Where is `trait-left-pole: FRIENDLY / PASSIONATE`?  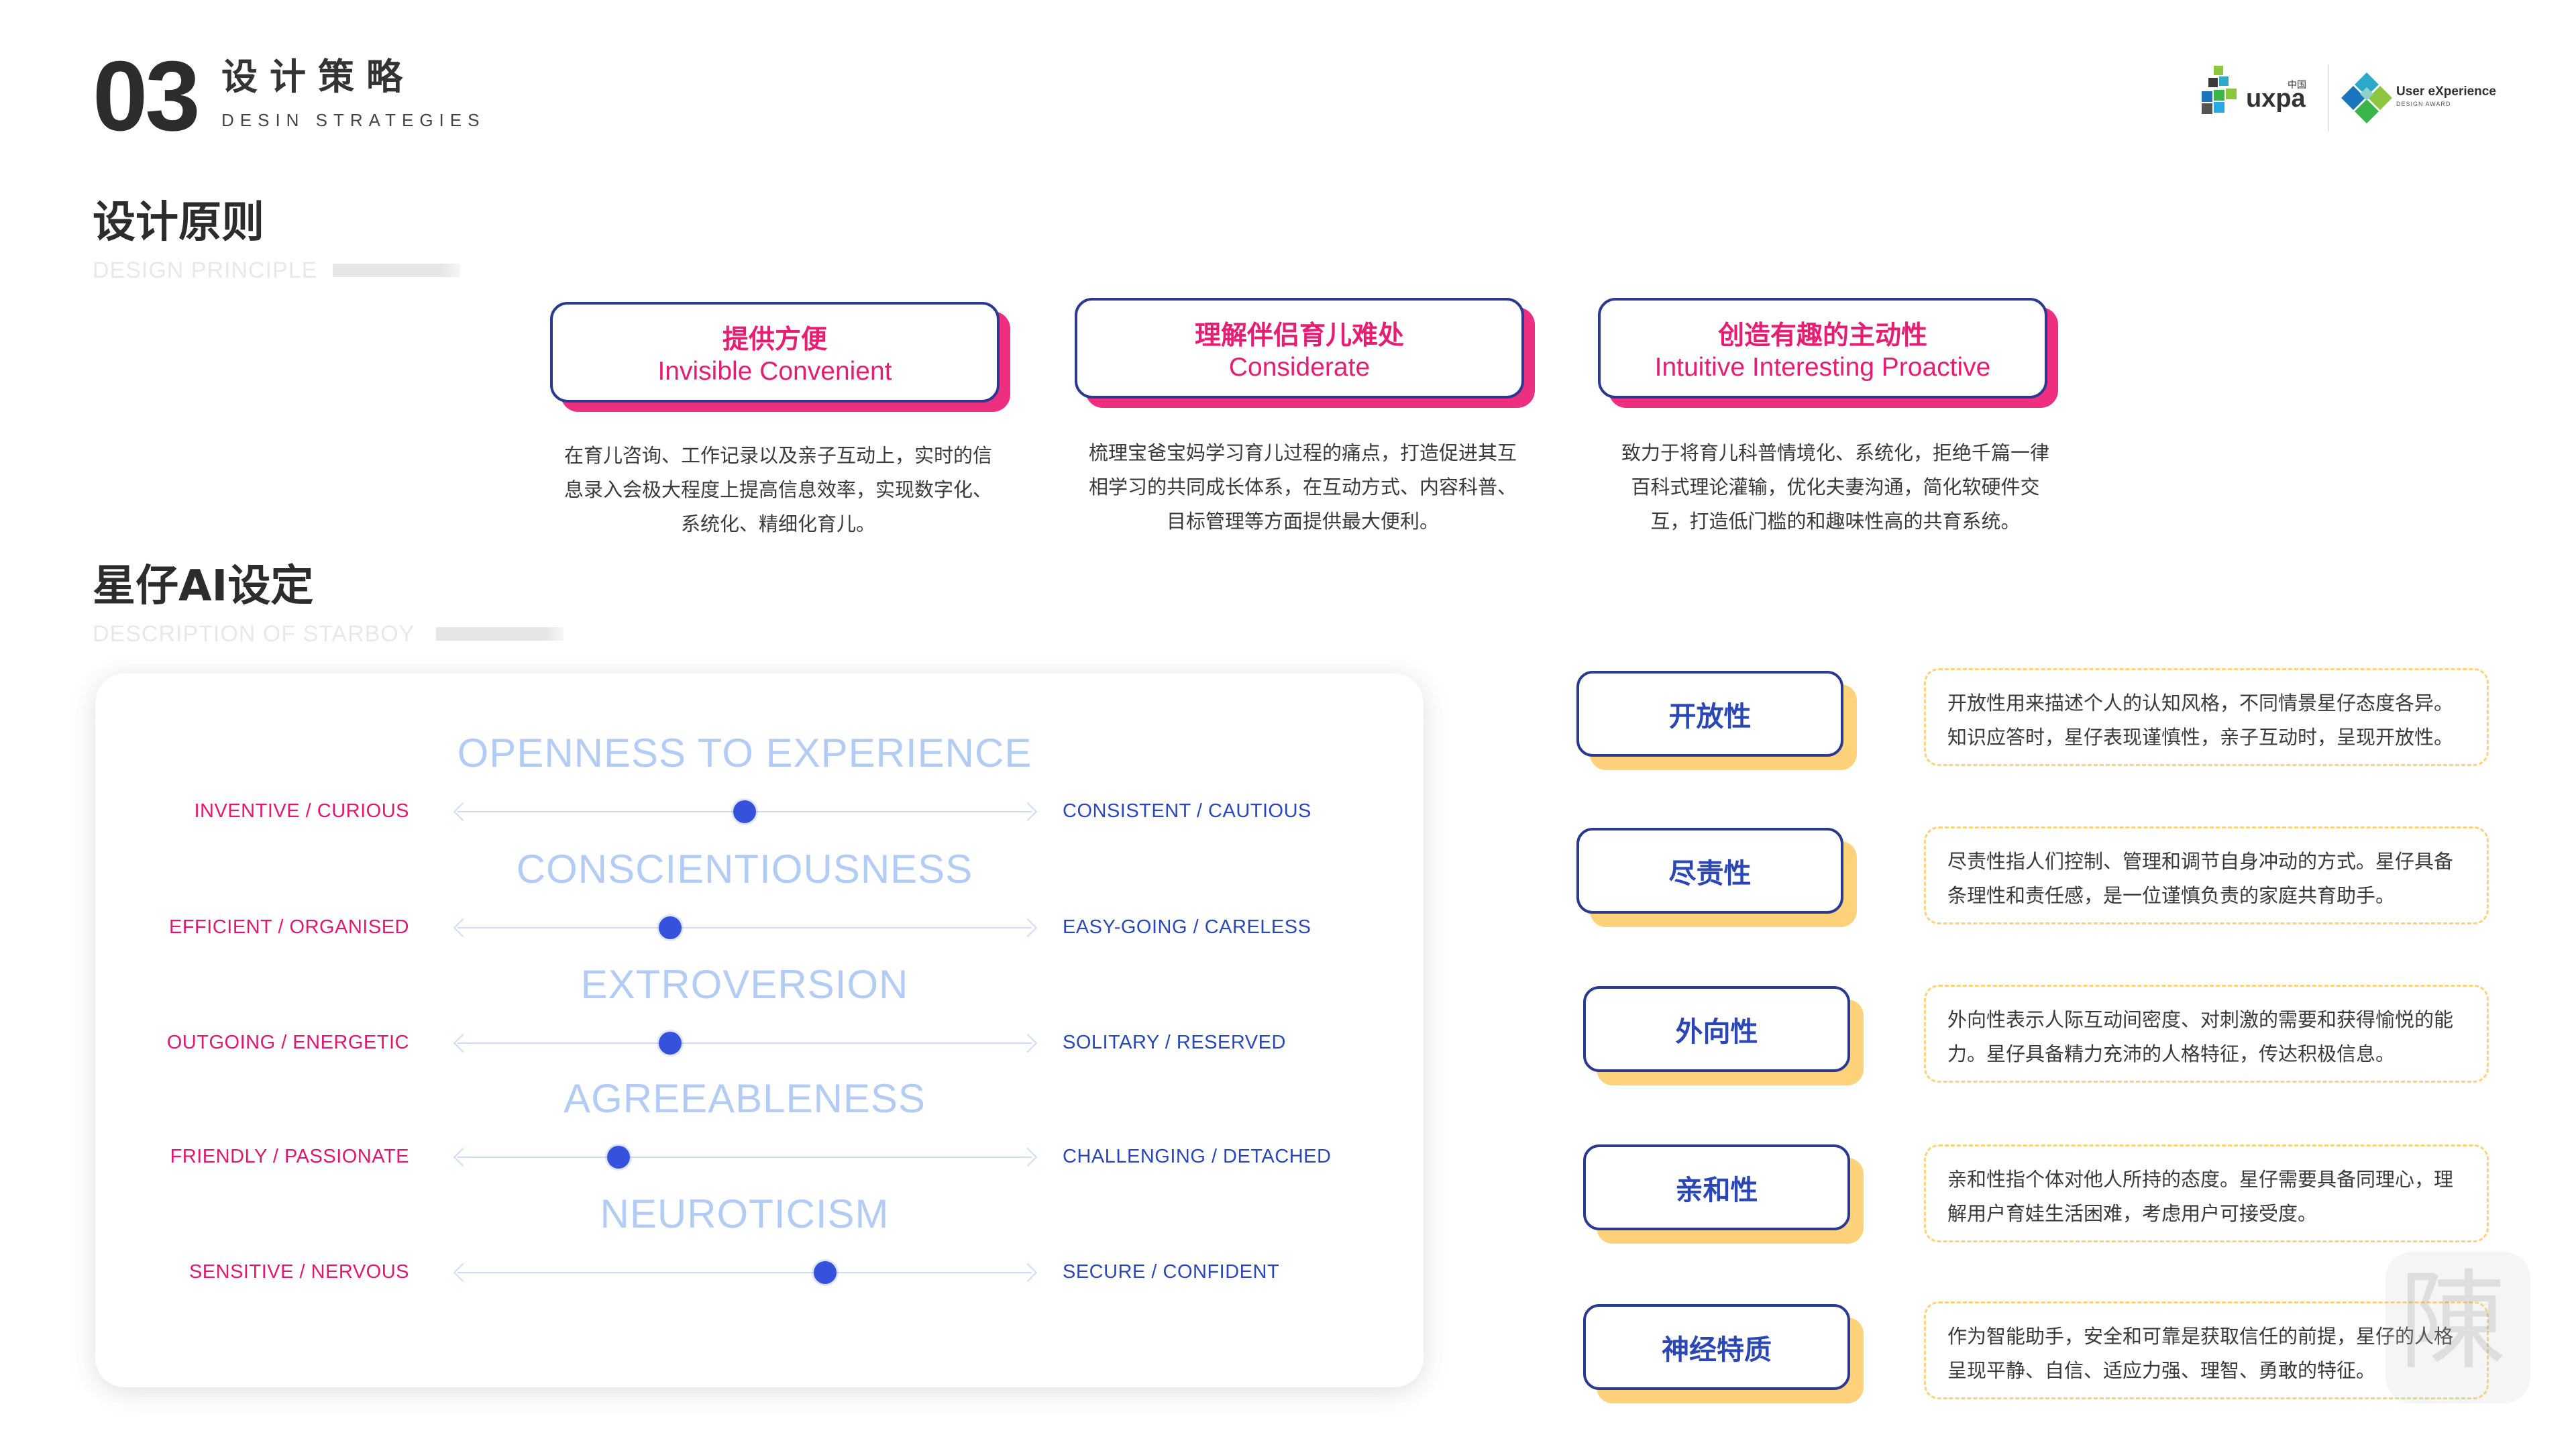 trait-left-pole: FRIENDLY / PASSIONATE is located at coordinates (289, 1156).